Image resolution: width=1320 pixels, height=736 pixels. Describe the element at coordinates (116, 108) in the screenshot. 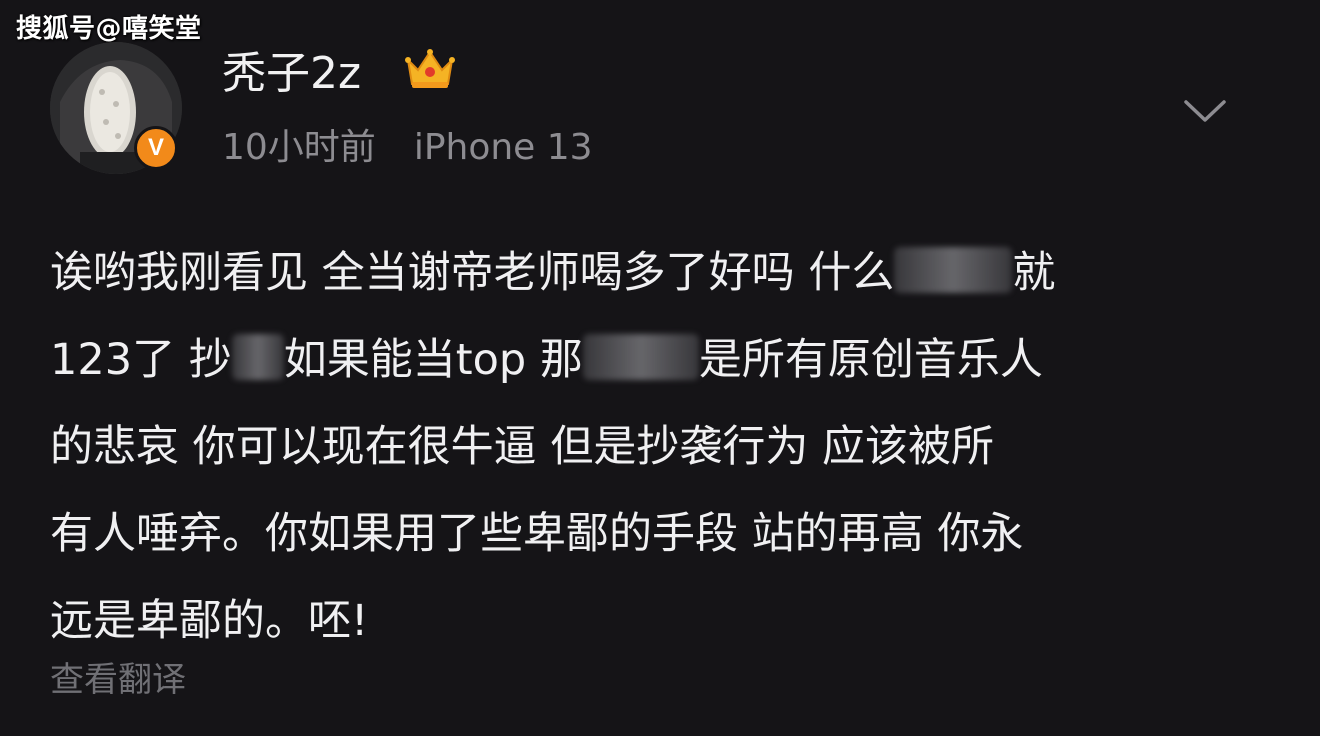

I see `avatar: V` at that location.